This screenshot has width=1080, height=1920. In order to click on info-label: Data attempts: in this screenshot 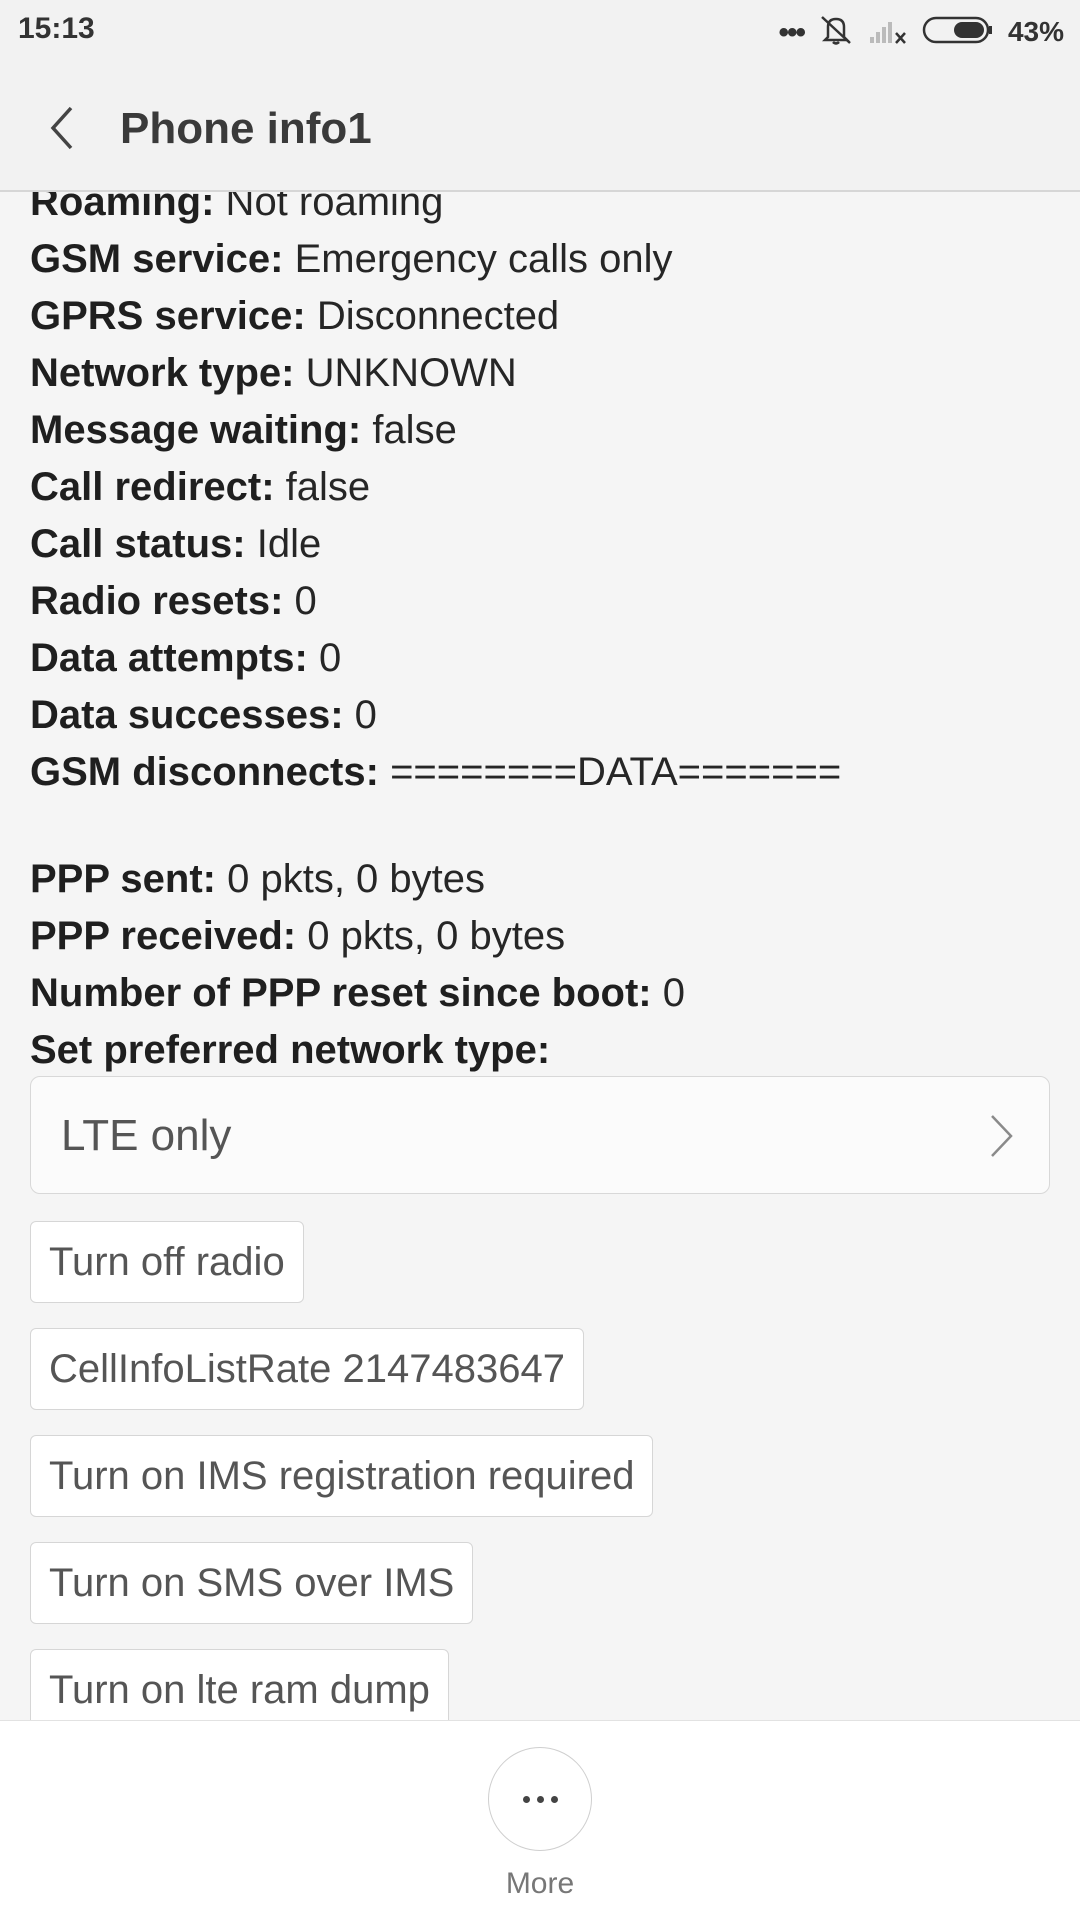, I will do `click(169, 658)`.